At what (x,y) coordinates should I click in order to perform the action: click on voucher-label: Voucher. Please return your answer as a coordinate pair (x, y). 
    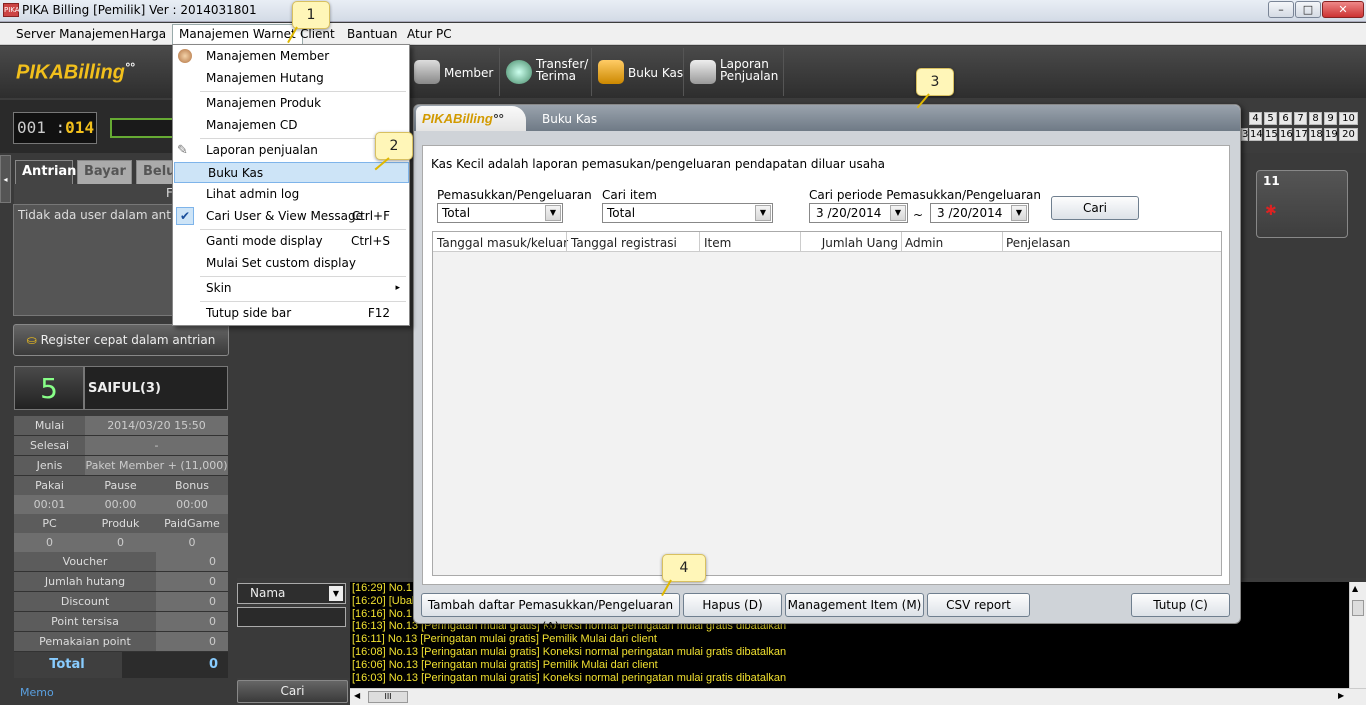
    Looking at the image, I should click on (85, 562).